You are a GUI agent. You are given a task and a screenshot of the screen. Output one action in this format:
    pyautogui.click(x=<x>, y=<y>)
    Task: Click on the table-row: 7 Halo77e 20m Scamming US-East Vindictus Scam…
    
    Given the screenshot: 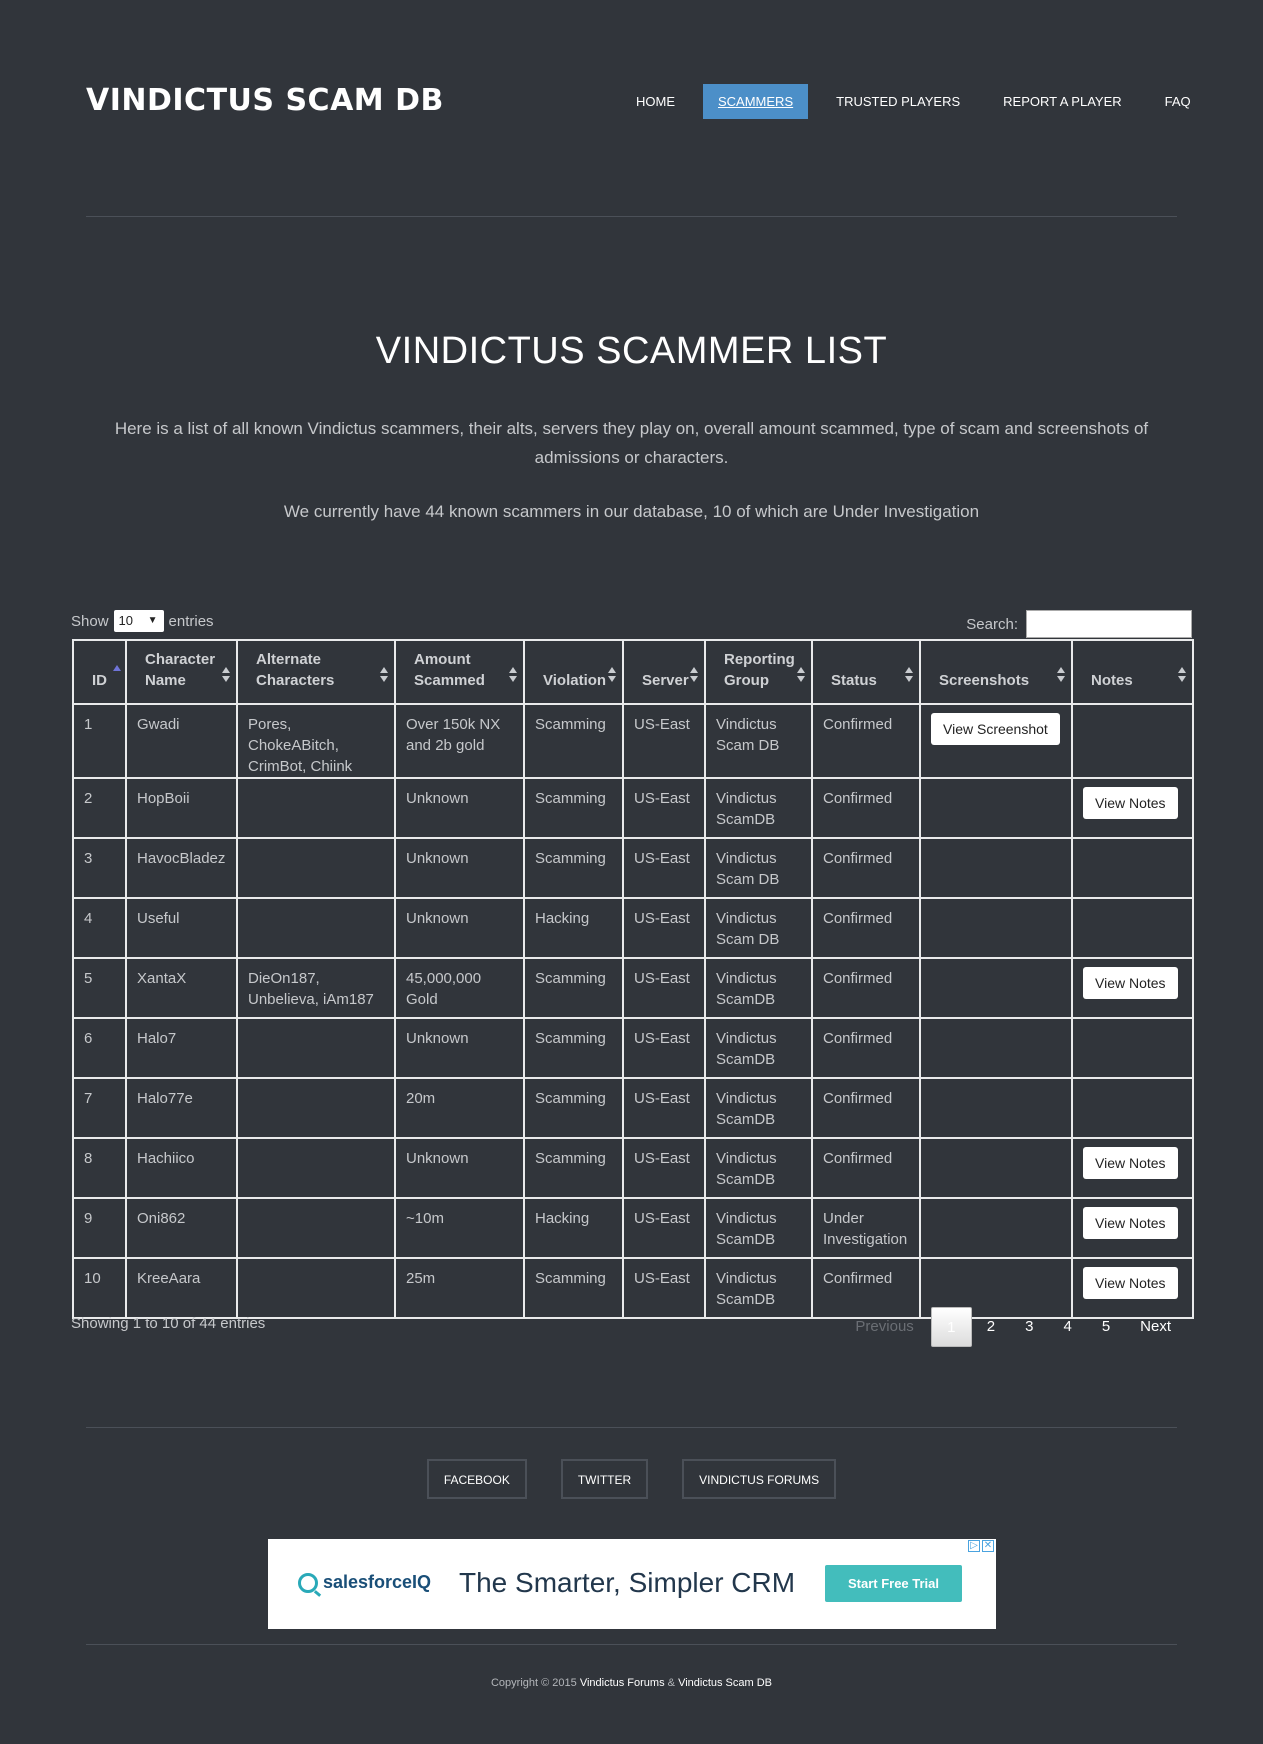 What is the action you would take?
    pyautogui.click(x=633, y=1108)
    